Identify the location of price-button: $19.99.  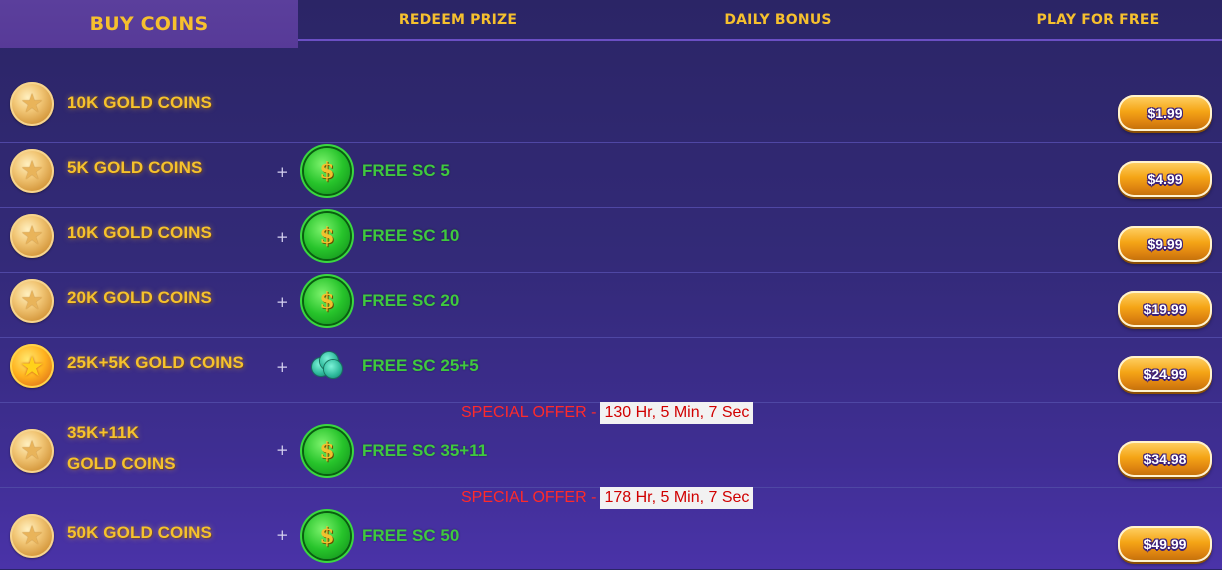
(1165, 309).